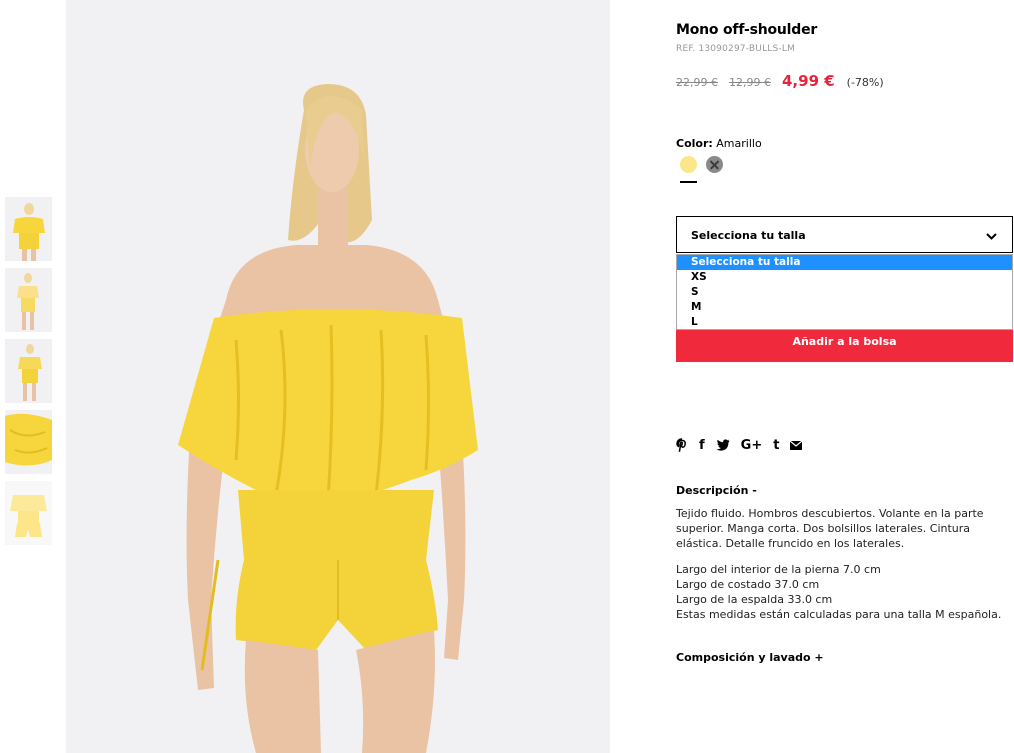  What do you see at coordinates (752, 445) in the screenshot?
I see `google-plus-icon: G+` at bounding box center [752, 445].